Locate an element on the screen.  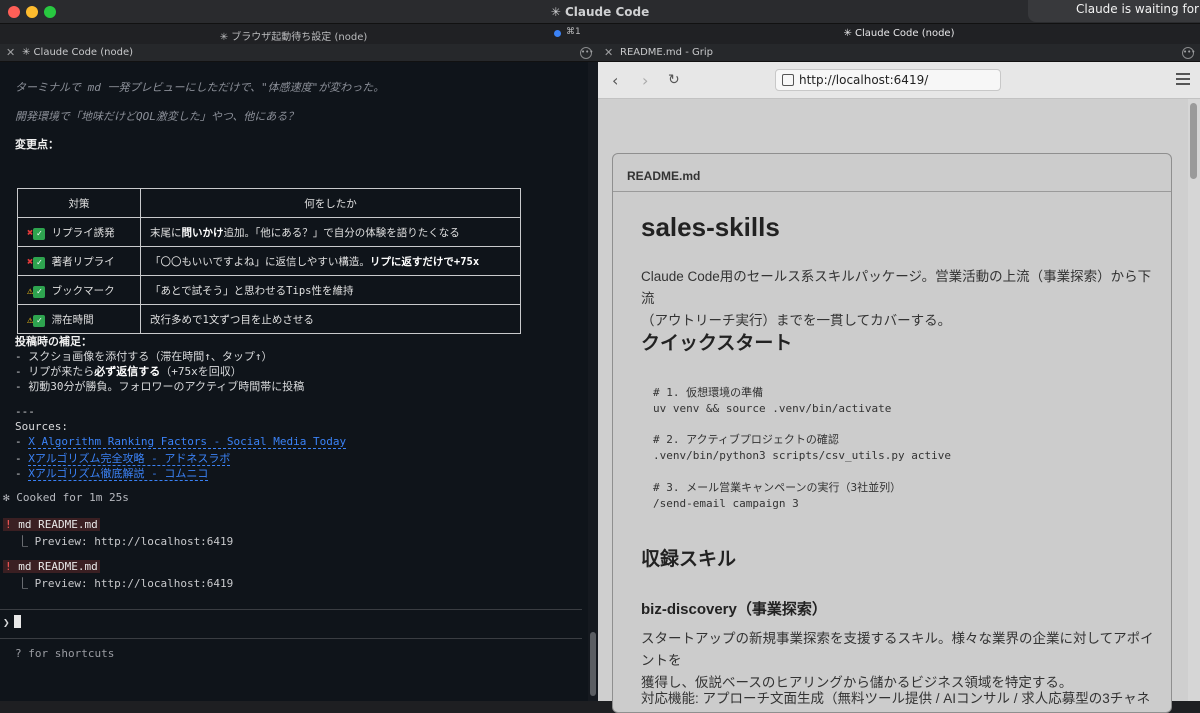
source-item: - Xアルゴリズム完全攻略 - アドネスラボ is located at coordinates (123, 459).